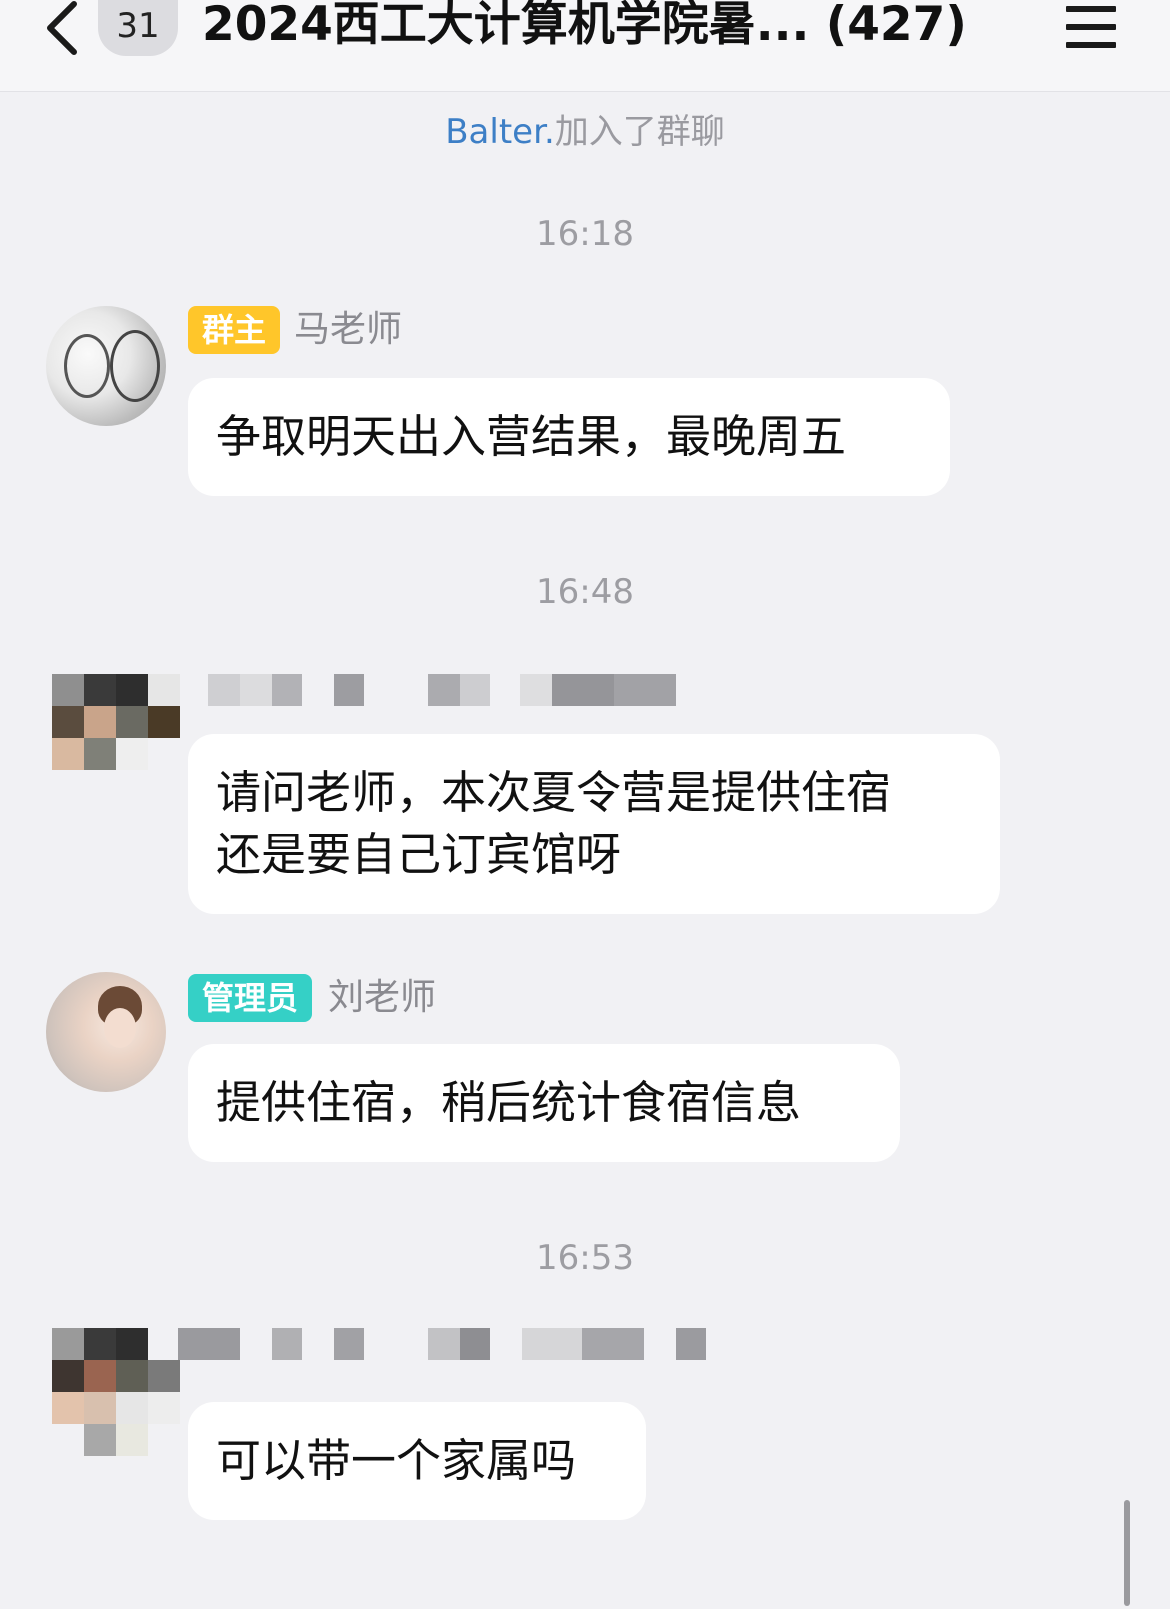 The height and width of the screenshot is (1609, 1170). Describe the element at coordinates (500, 132) in the screenshot. I see `joined-user-name: Balter.` at that location.